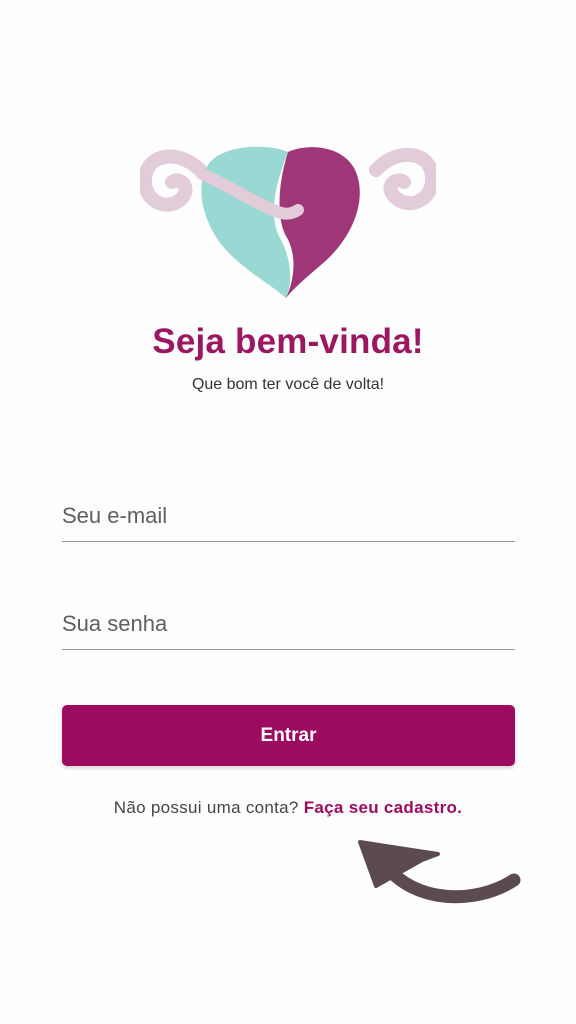 The width and height of the screenshot is (576, 1024). What do you see at coordinates (288, 384) in the screenshot?
I see `page-subtitle: Que bom ter você de volta!` at bounding box center [288, 384].